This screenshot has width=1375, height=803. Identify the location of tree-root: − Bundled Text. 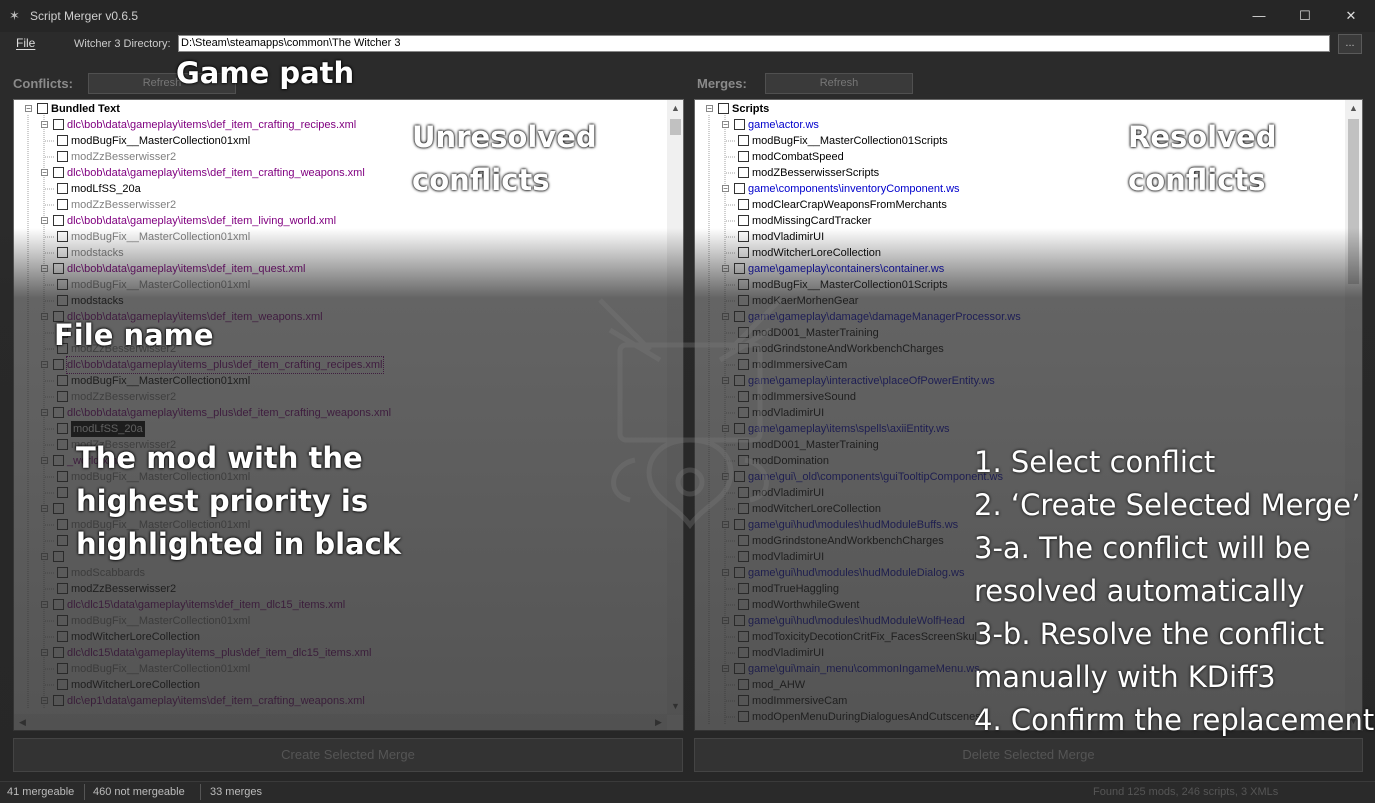
(345, 109).